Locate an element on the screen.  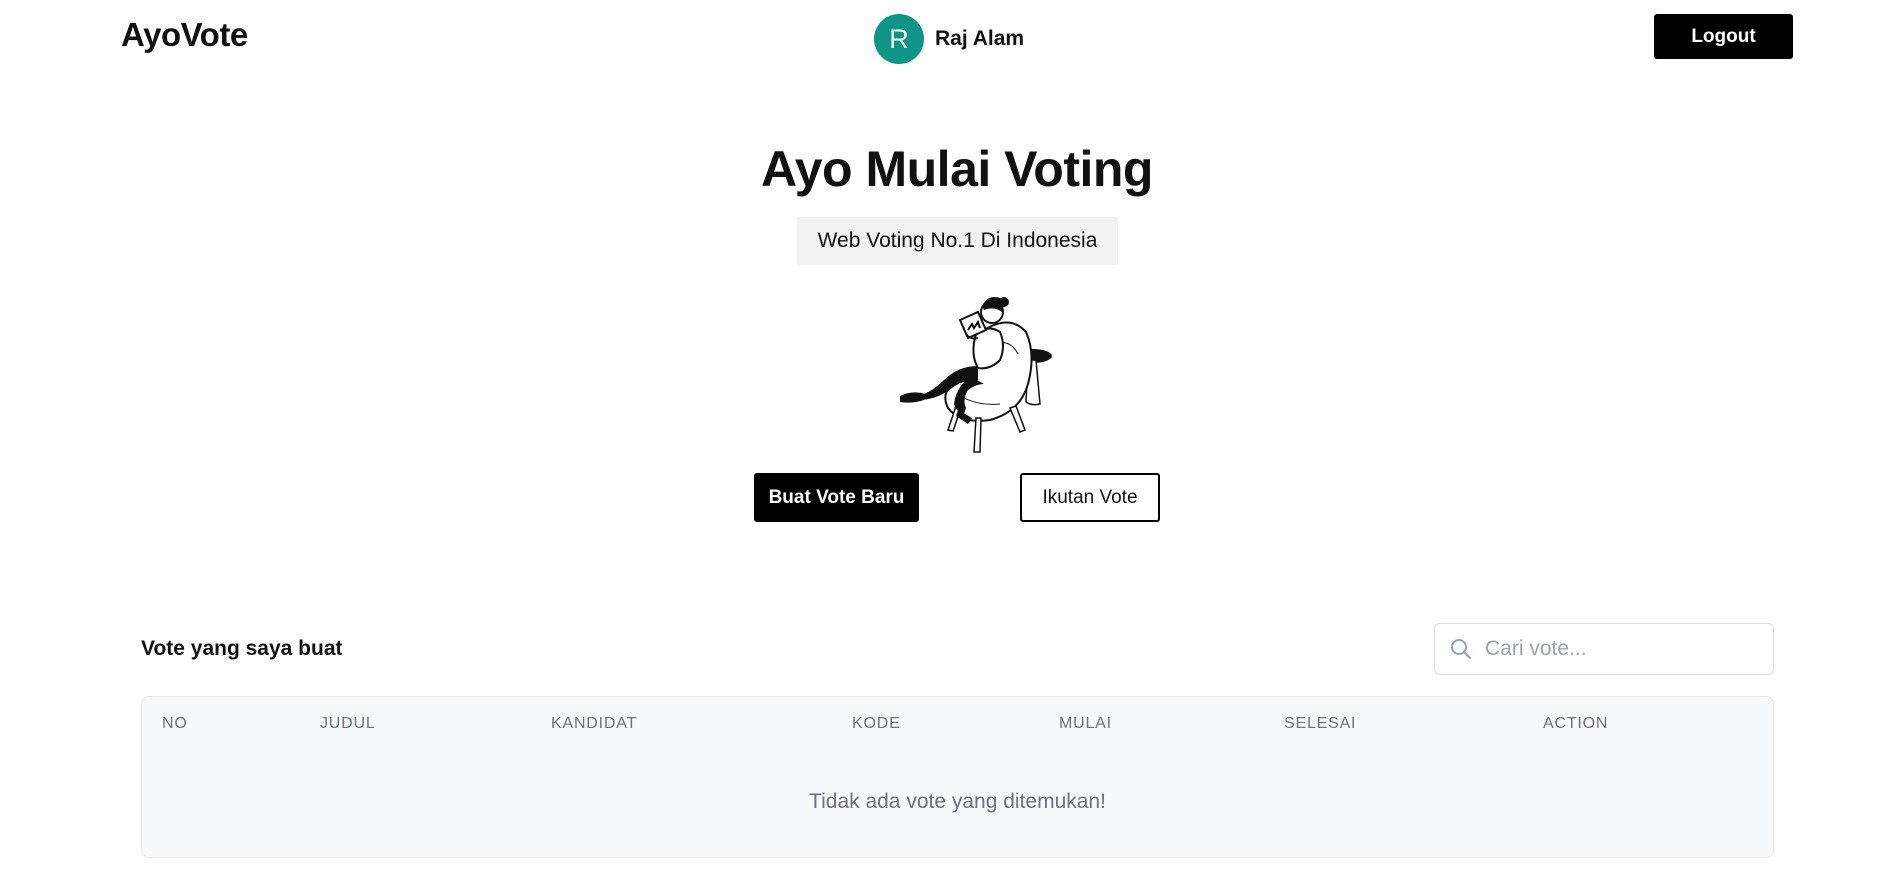
column-header-action: ACTION is located at coordinates (1576, 723).